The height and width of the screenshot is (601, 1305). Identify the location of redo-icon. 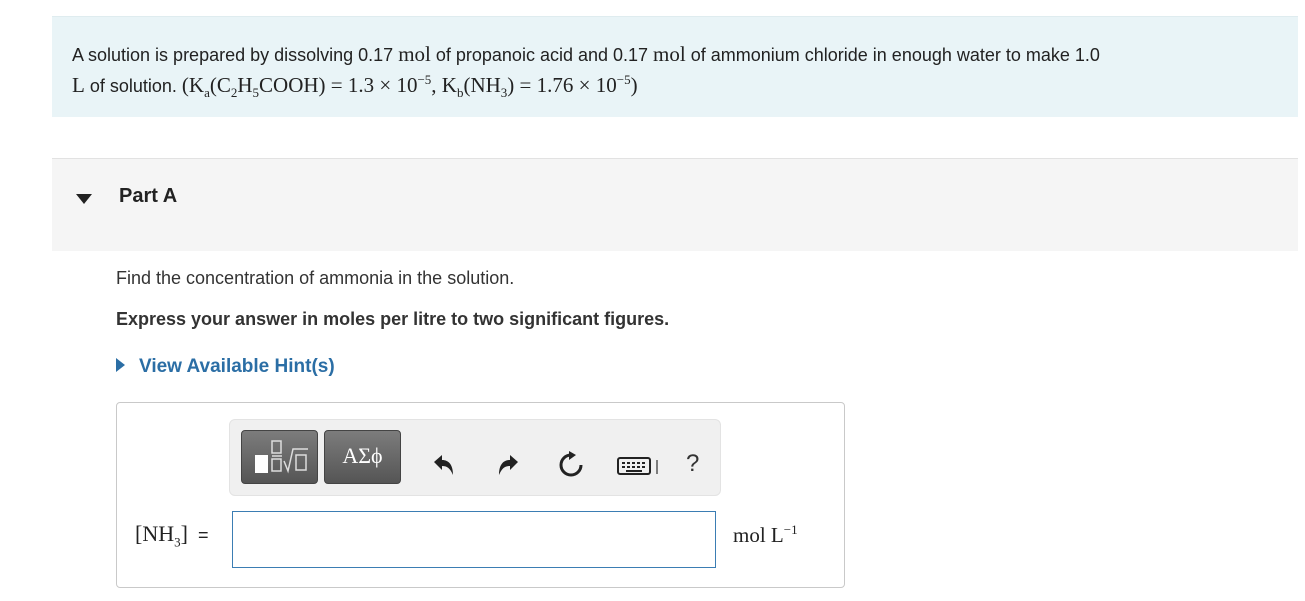
(509, 465).